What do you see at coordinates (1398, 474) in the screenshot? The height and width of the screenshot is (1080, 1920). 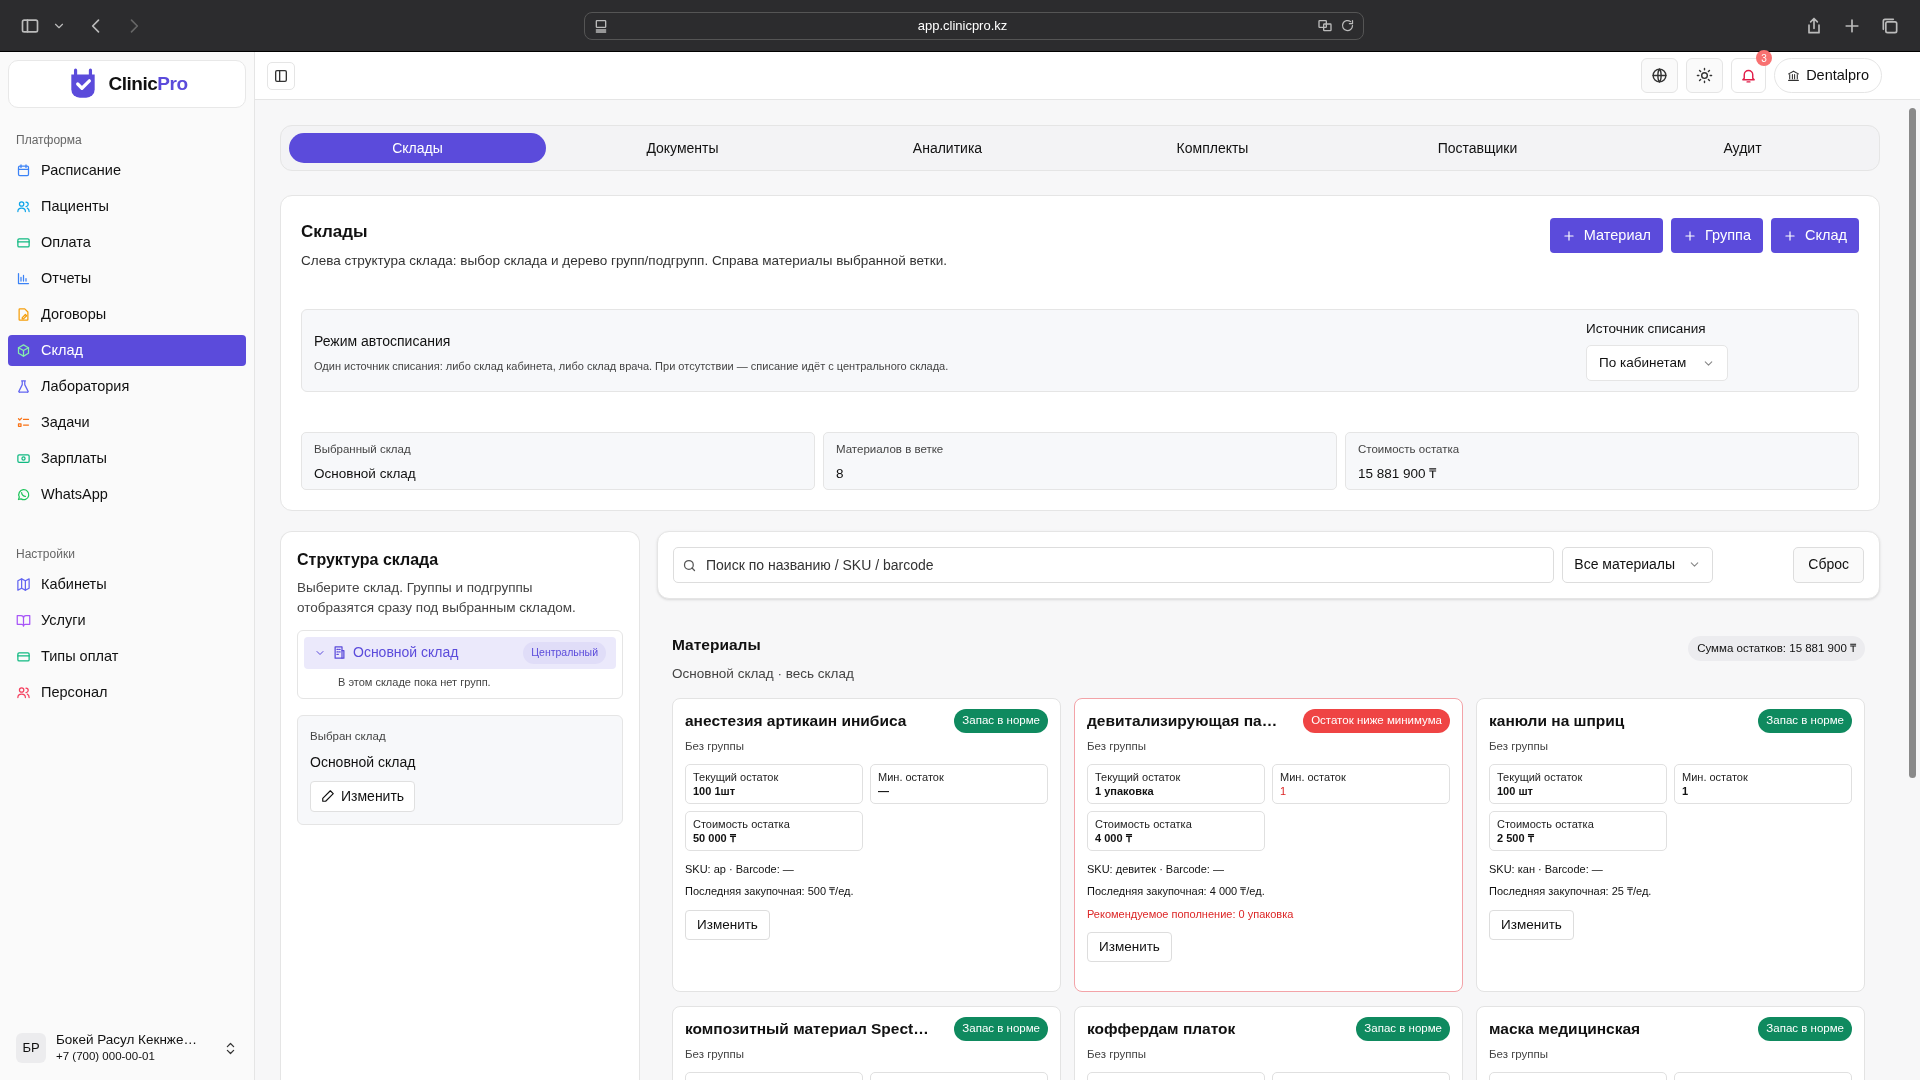 I see `stat-value: 15 881 900 ₸` at bounding box center [1398, 474].